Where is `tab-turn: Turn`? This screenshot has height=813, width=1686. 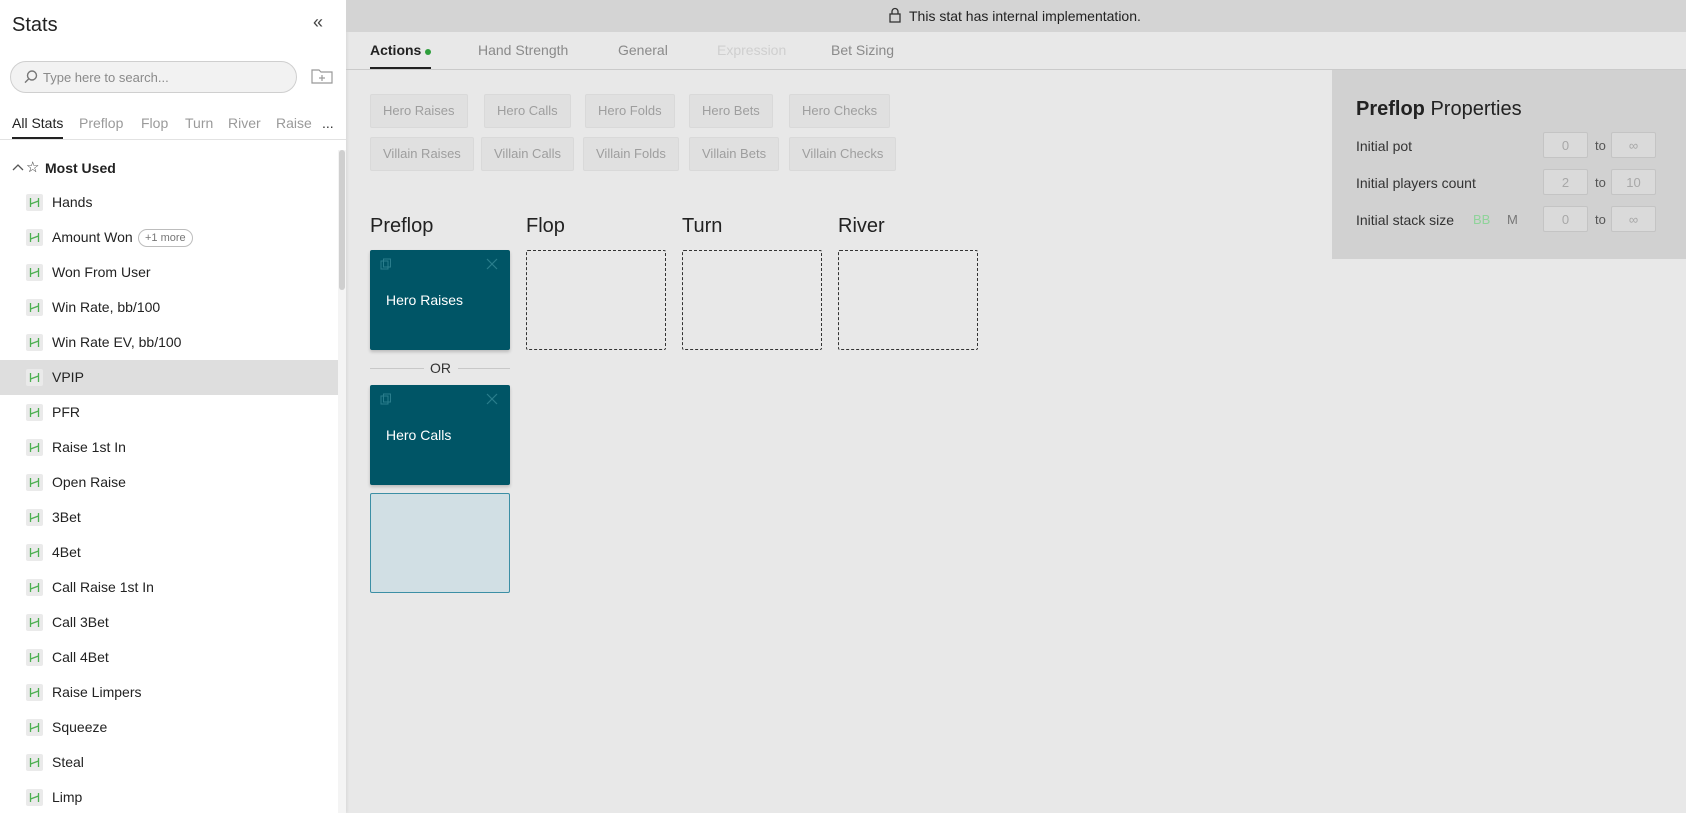
tab-turn: Turn is located at coordinates (199, 123).